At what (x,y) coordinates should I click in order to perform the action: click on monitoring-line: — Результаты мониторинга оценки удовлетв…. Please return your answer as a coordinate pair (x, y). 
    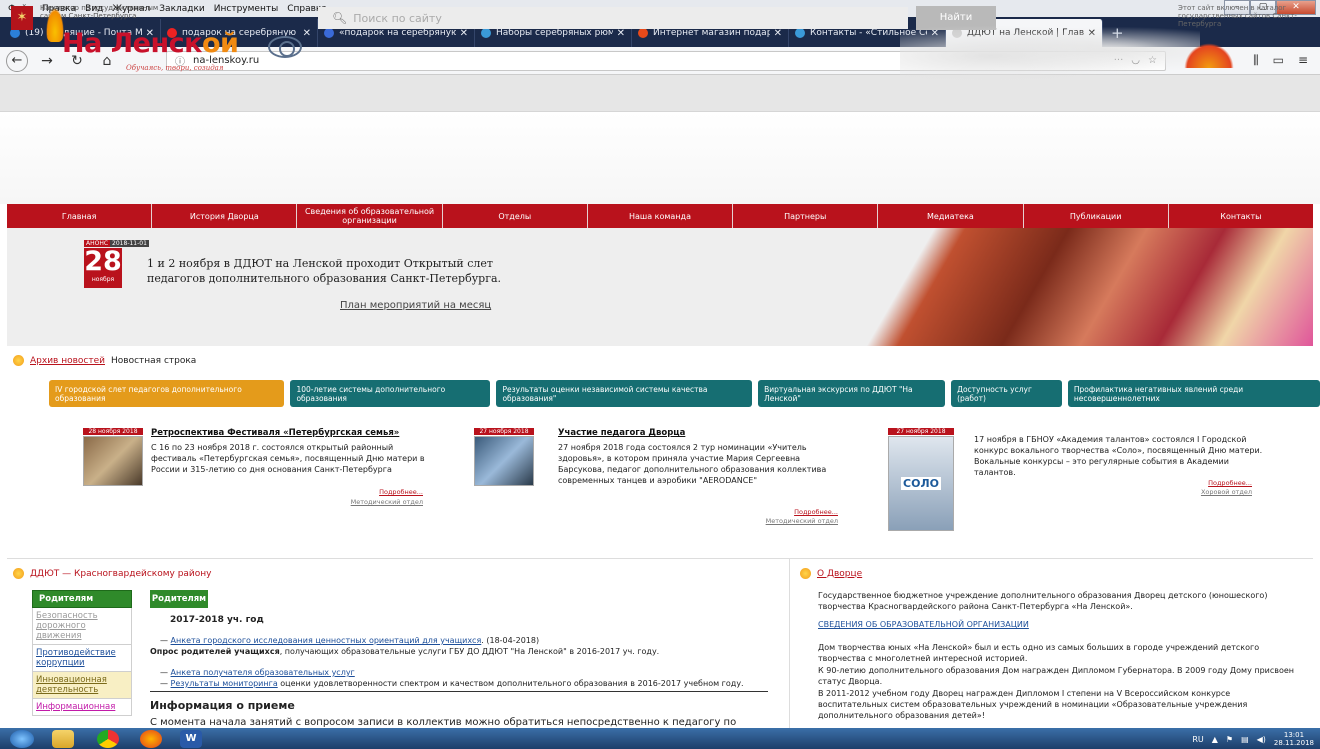
    Looking at the image, I should click on (452, 683).